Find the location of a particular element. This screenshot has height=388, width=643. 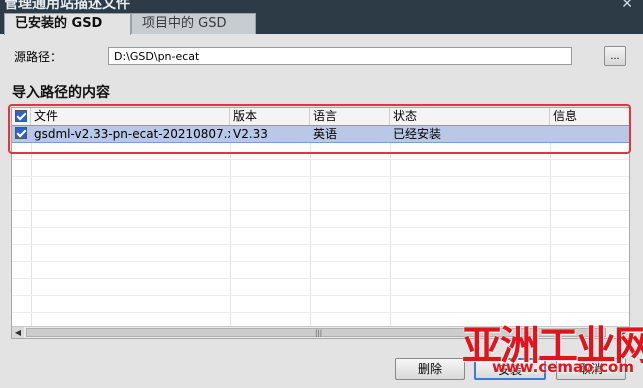

info-cell is located at coordinates (589, 134).